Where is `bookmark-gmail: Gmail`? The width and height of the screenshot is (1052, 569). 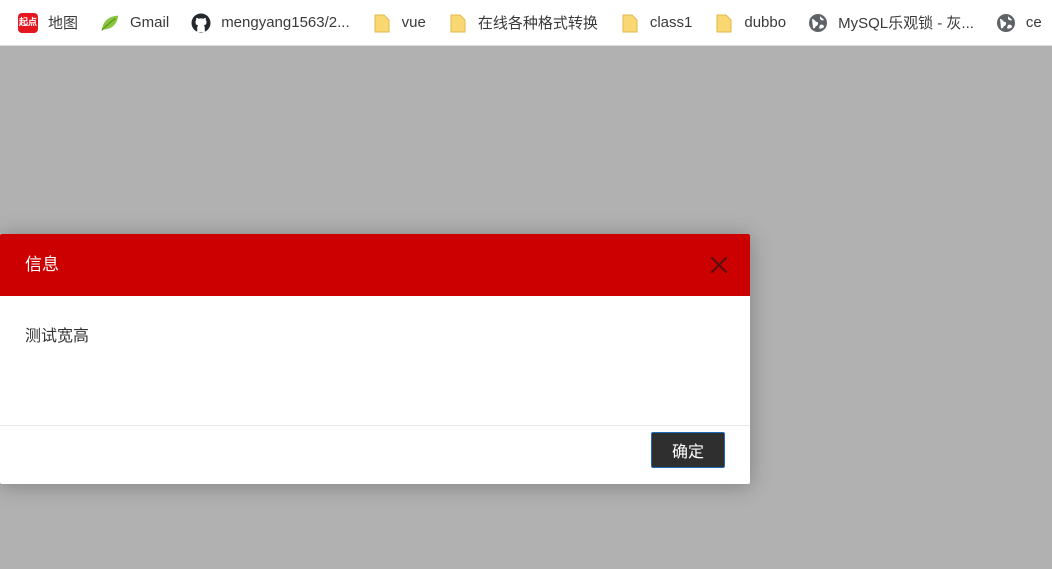 bookmark-gmail: Gmail is located at coordinates (134, 23).